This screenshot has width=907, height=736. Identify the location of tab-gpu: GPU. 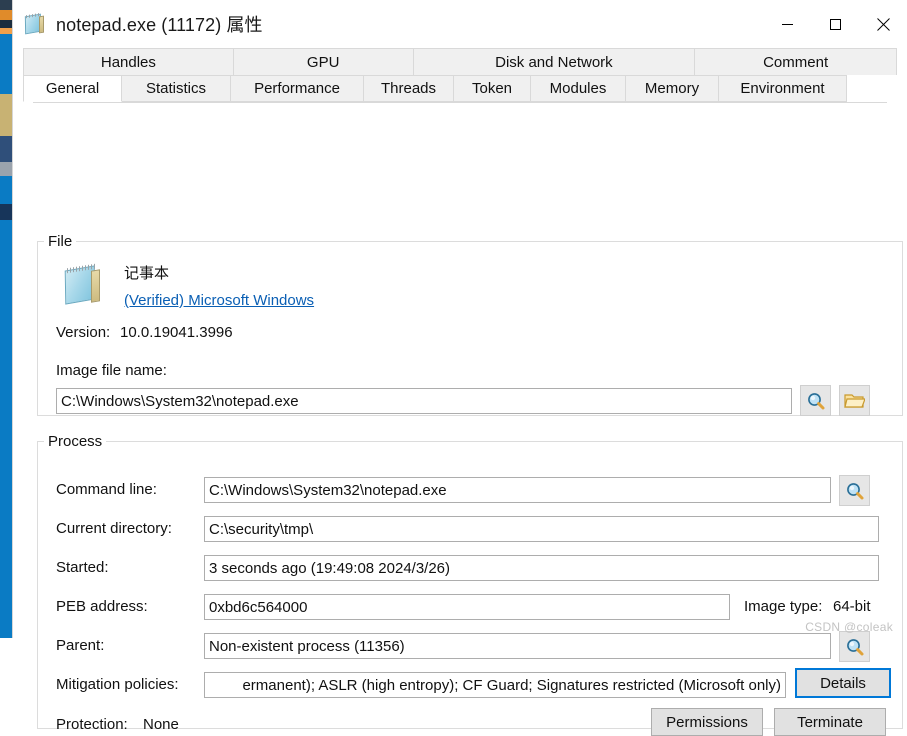
(323, 61).